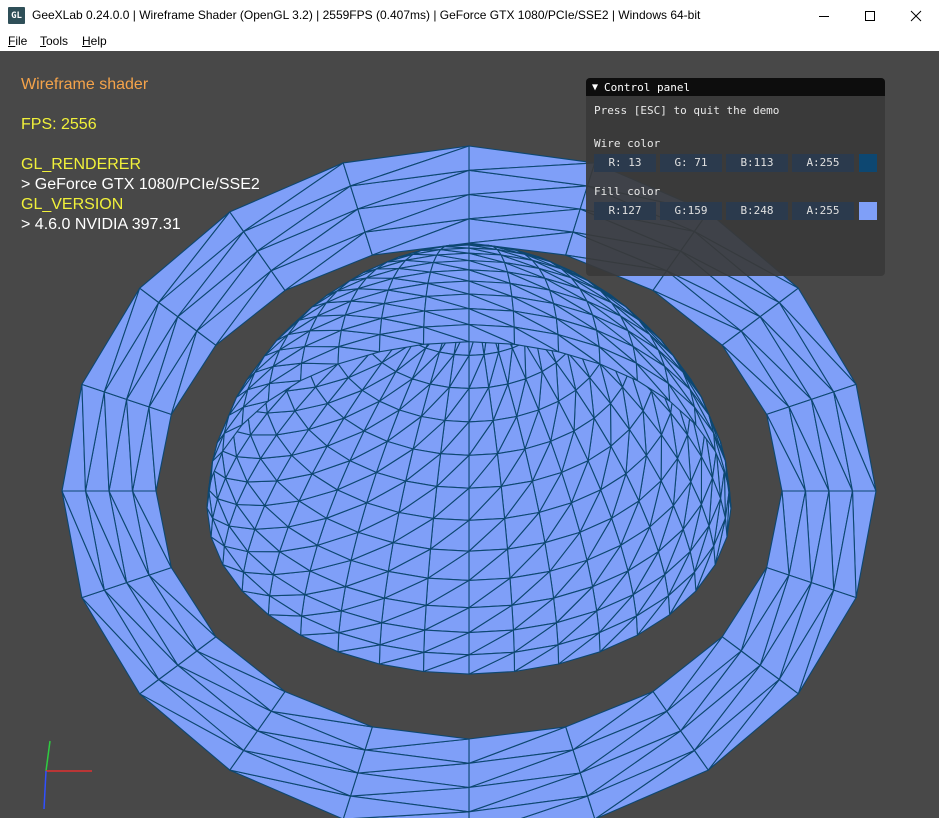 Image resolution: width=939 pixels, height=818 pixels. Describe the element at coordinates (67, 775) in the screenshot. I see `axis-gizmo` at that location.